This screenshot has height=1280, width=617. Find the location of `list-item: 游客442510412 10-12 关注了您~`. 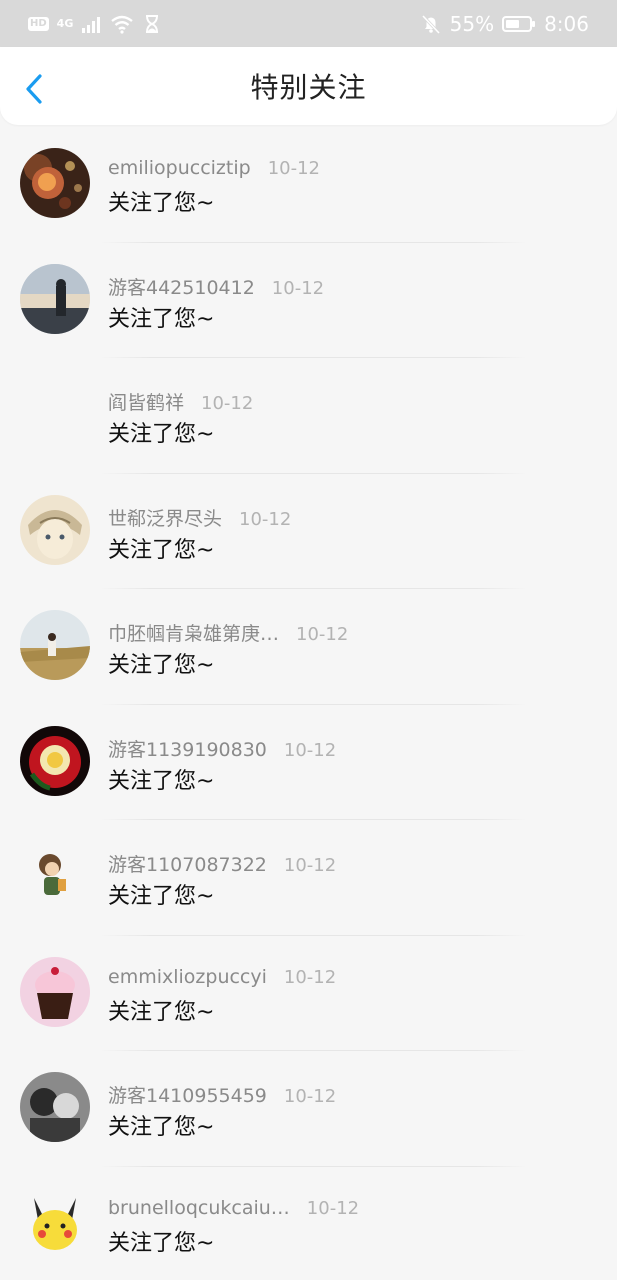

list-item: 游客442510412 10-12 关注了您~ is located at coordinates (308, 300).